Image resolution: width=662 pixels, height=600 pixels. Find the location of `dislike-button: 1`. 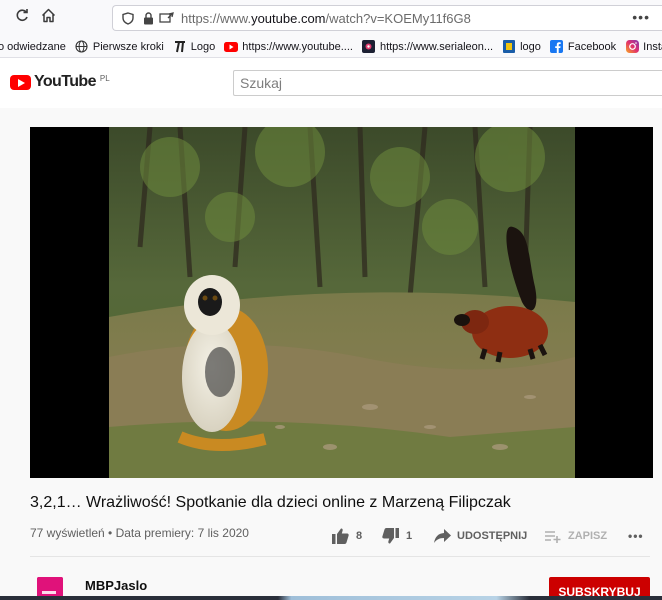

dislike-button: 1 is located at coordinates (396, 536).